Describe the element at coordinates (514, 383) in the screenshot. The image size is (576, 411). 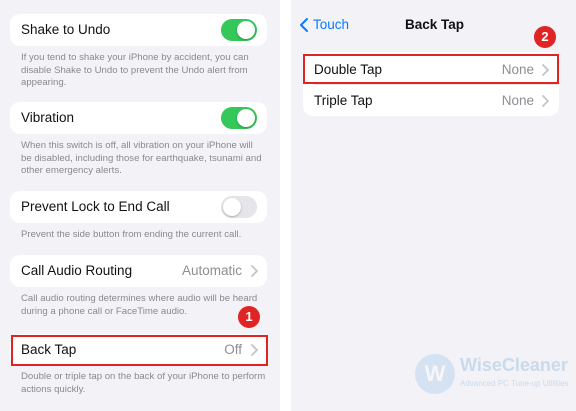
I see `watermark-tagline: Advanced PC Tune-up Utilities` at that location.